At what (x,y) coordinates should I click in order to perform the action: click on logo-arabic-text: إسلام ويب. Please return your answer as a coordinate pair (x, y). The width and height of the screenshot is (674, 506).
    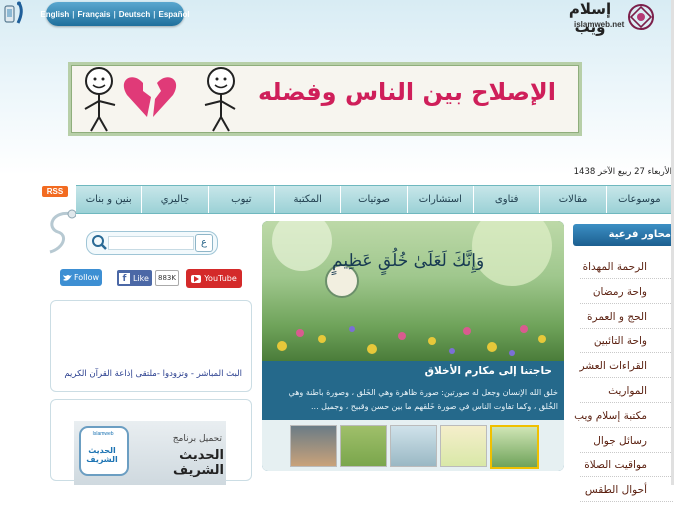
    Looking at the image, I should click on (590, 18).